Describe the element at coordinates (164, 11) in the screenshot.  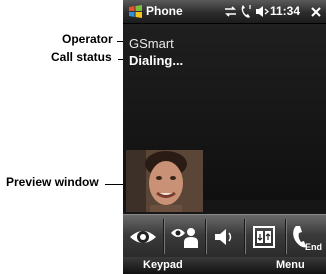
I see `app-title: Phone` at that location.